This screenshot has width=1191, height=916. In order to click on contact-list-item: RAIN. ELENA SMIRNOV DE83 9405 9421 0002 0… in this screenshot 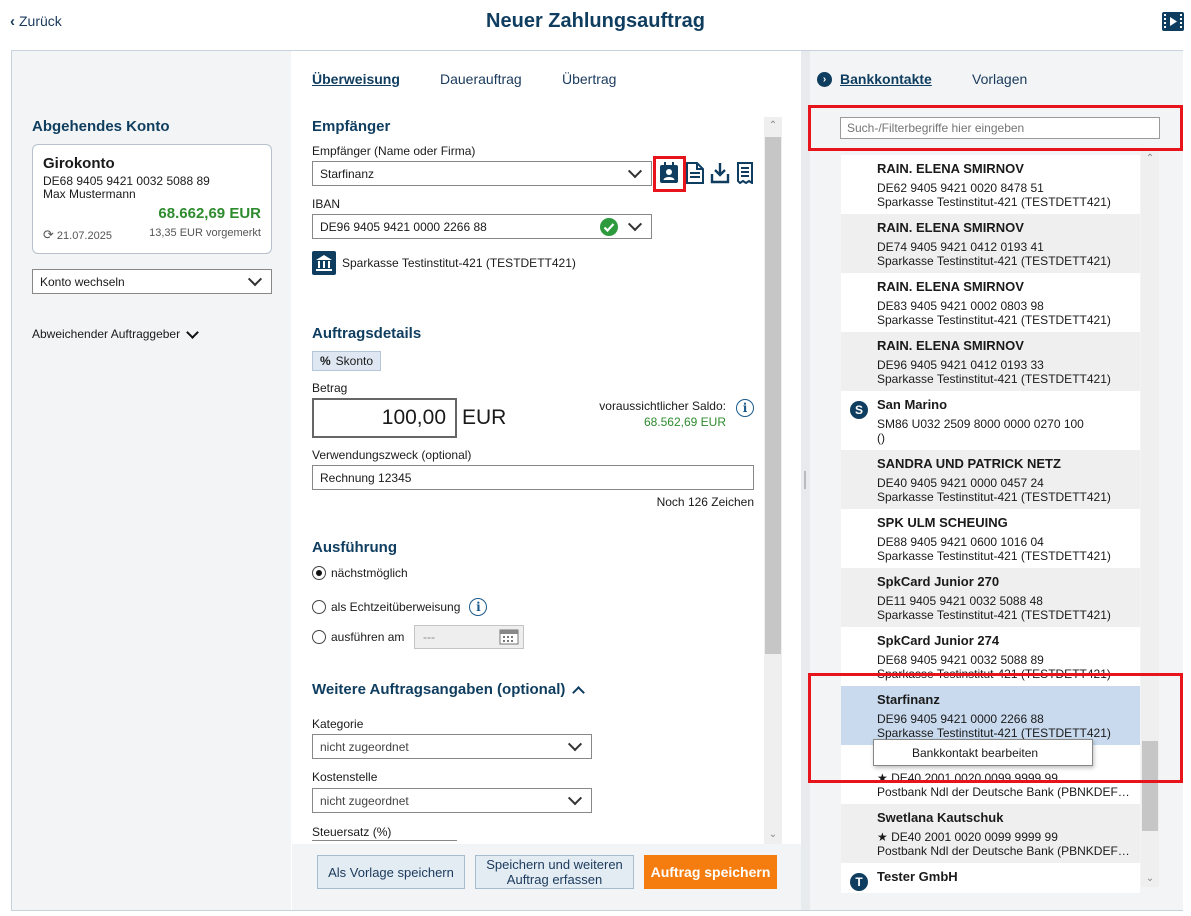, I will do `click(990, 302)`.